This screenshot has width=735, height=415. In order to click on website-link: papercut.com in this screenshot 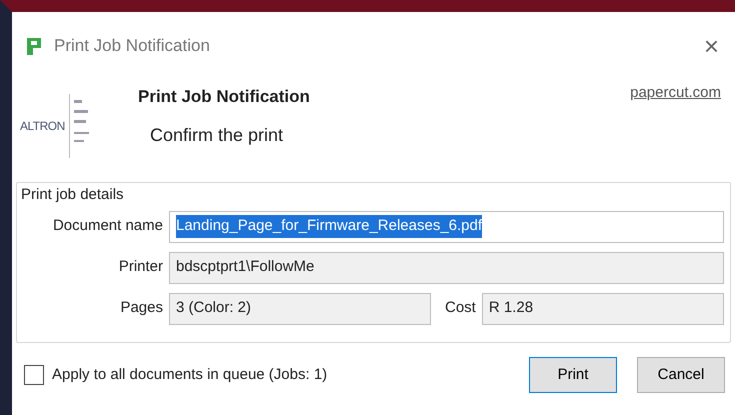, I will do `click(675, 129)`.